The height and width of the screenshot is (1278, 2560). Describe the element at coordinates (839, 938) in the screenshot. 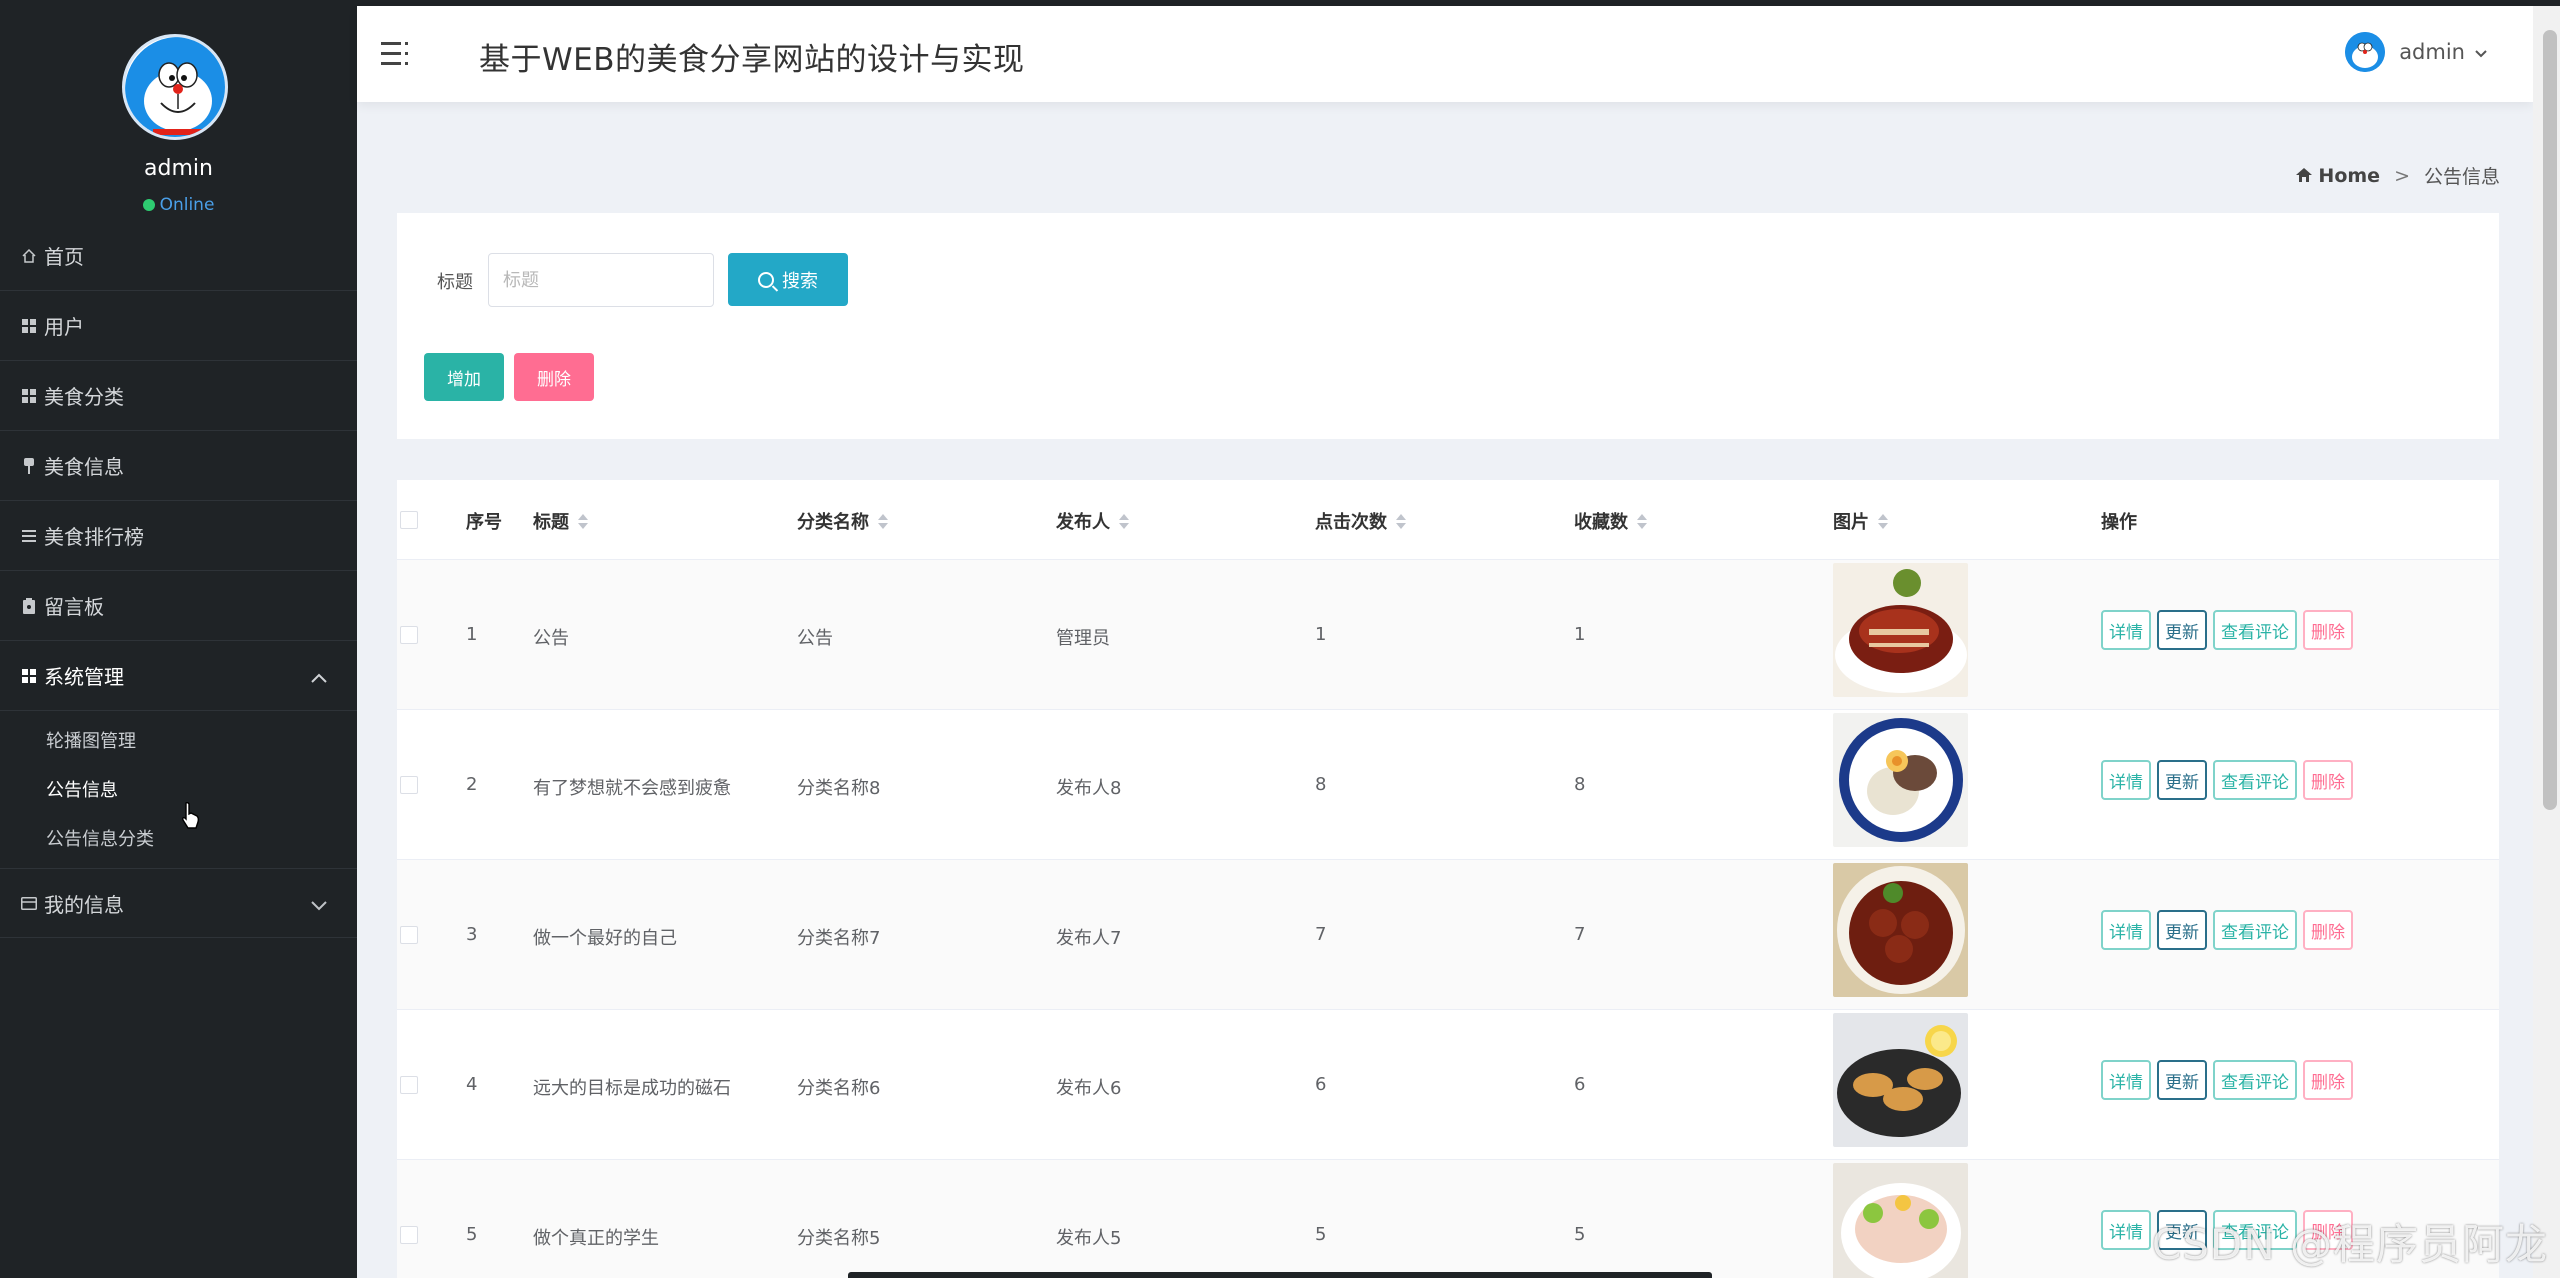

I see `cell-category: 分类名称7` at that location.